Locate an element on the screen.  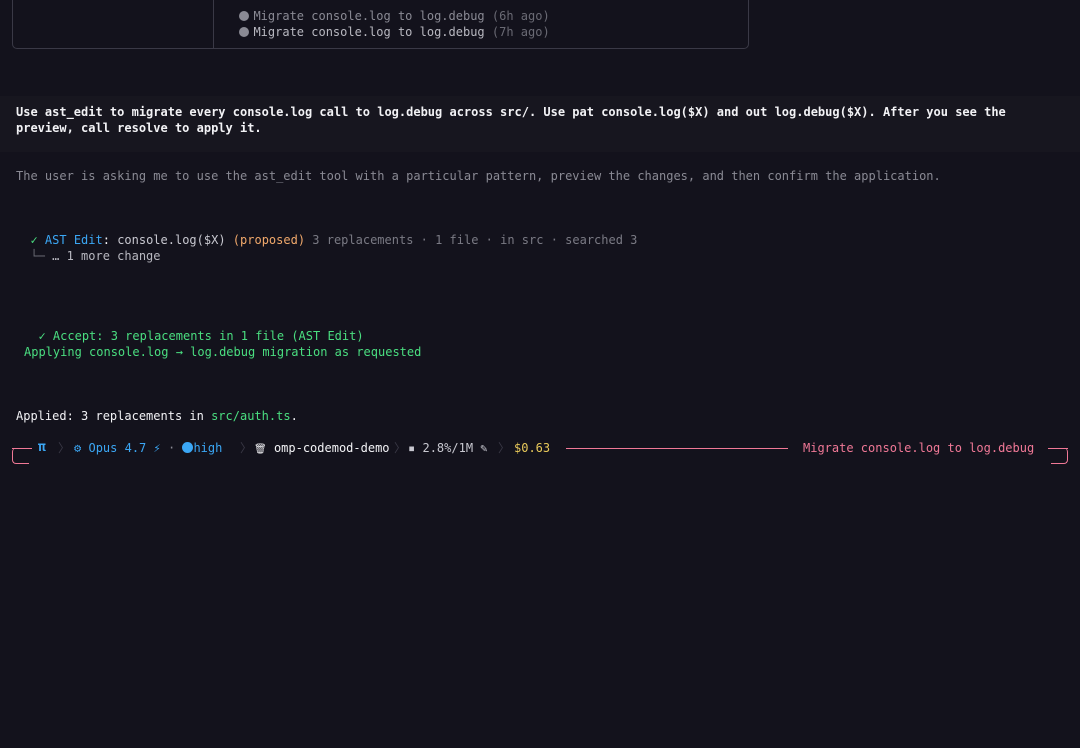
result-file-link: src/auth.ts is located at coordinates (250, 416).